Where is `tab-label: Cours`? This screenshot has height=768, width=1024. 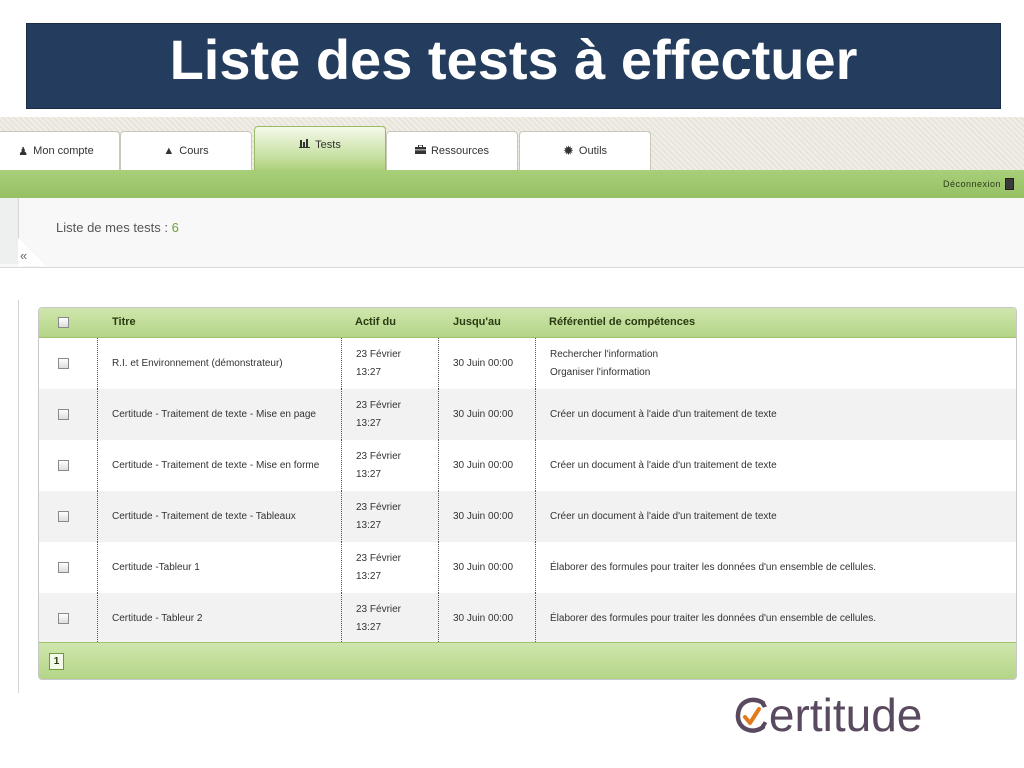 tab-label: Cours is located at coordinates (194, 151).